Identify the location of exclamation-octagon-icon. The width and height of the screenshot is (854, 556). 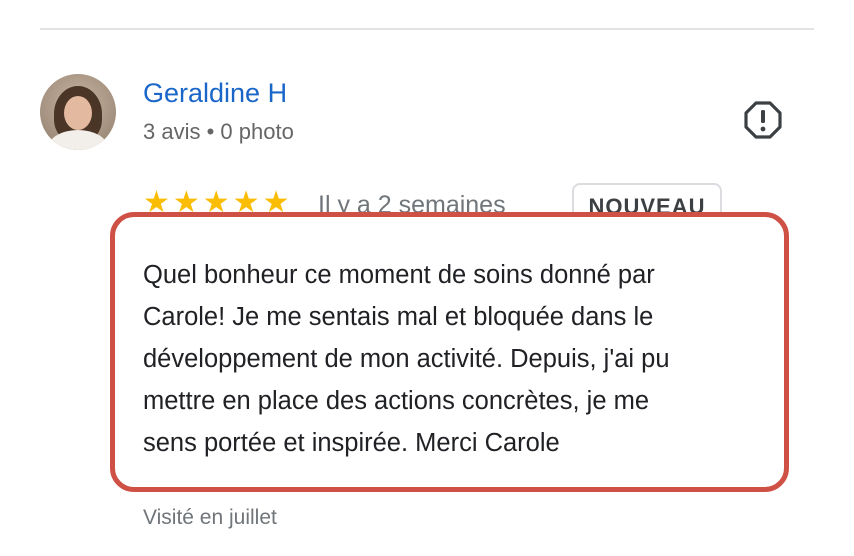
(763, 120).